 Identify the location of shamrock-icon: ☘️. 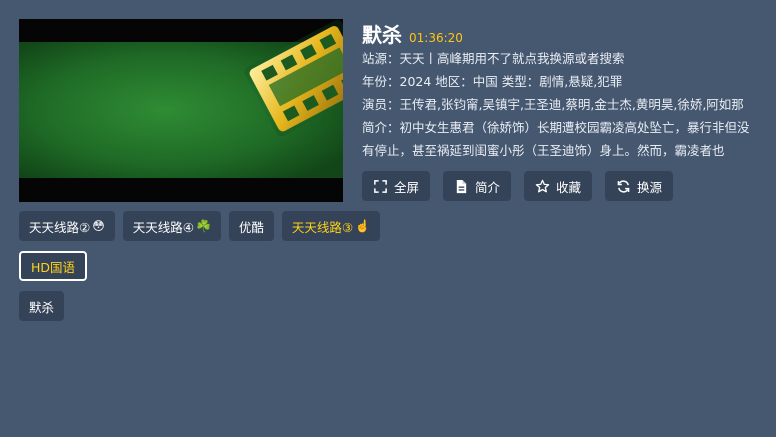
(203, 226).